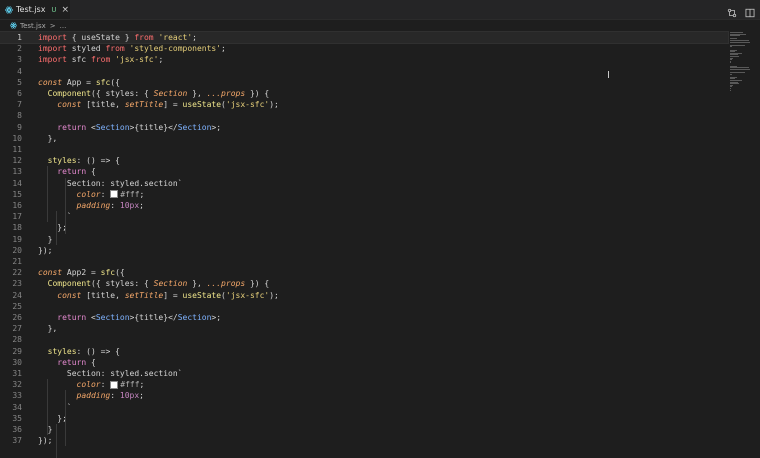 The height and width of the screenshot is (458, 760). Describe the element at coordinates (216, 317) in the screenshot. I see `code-token: >;` at that location.